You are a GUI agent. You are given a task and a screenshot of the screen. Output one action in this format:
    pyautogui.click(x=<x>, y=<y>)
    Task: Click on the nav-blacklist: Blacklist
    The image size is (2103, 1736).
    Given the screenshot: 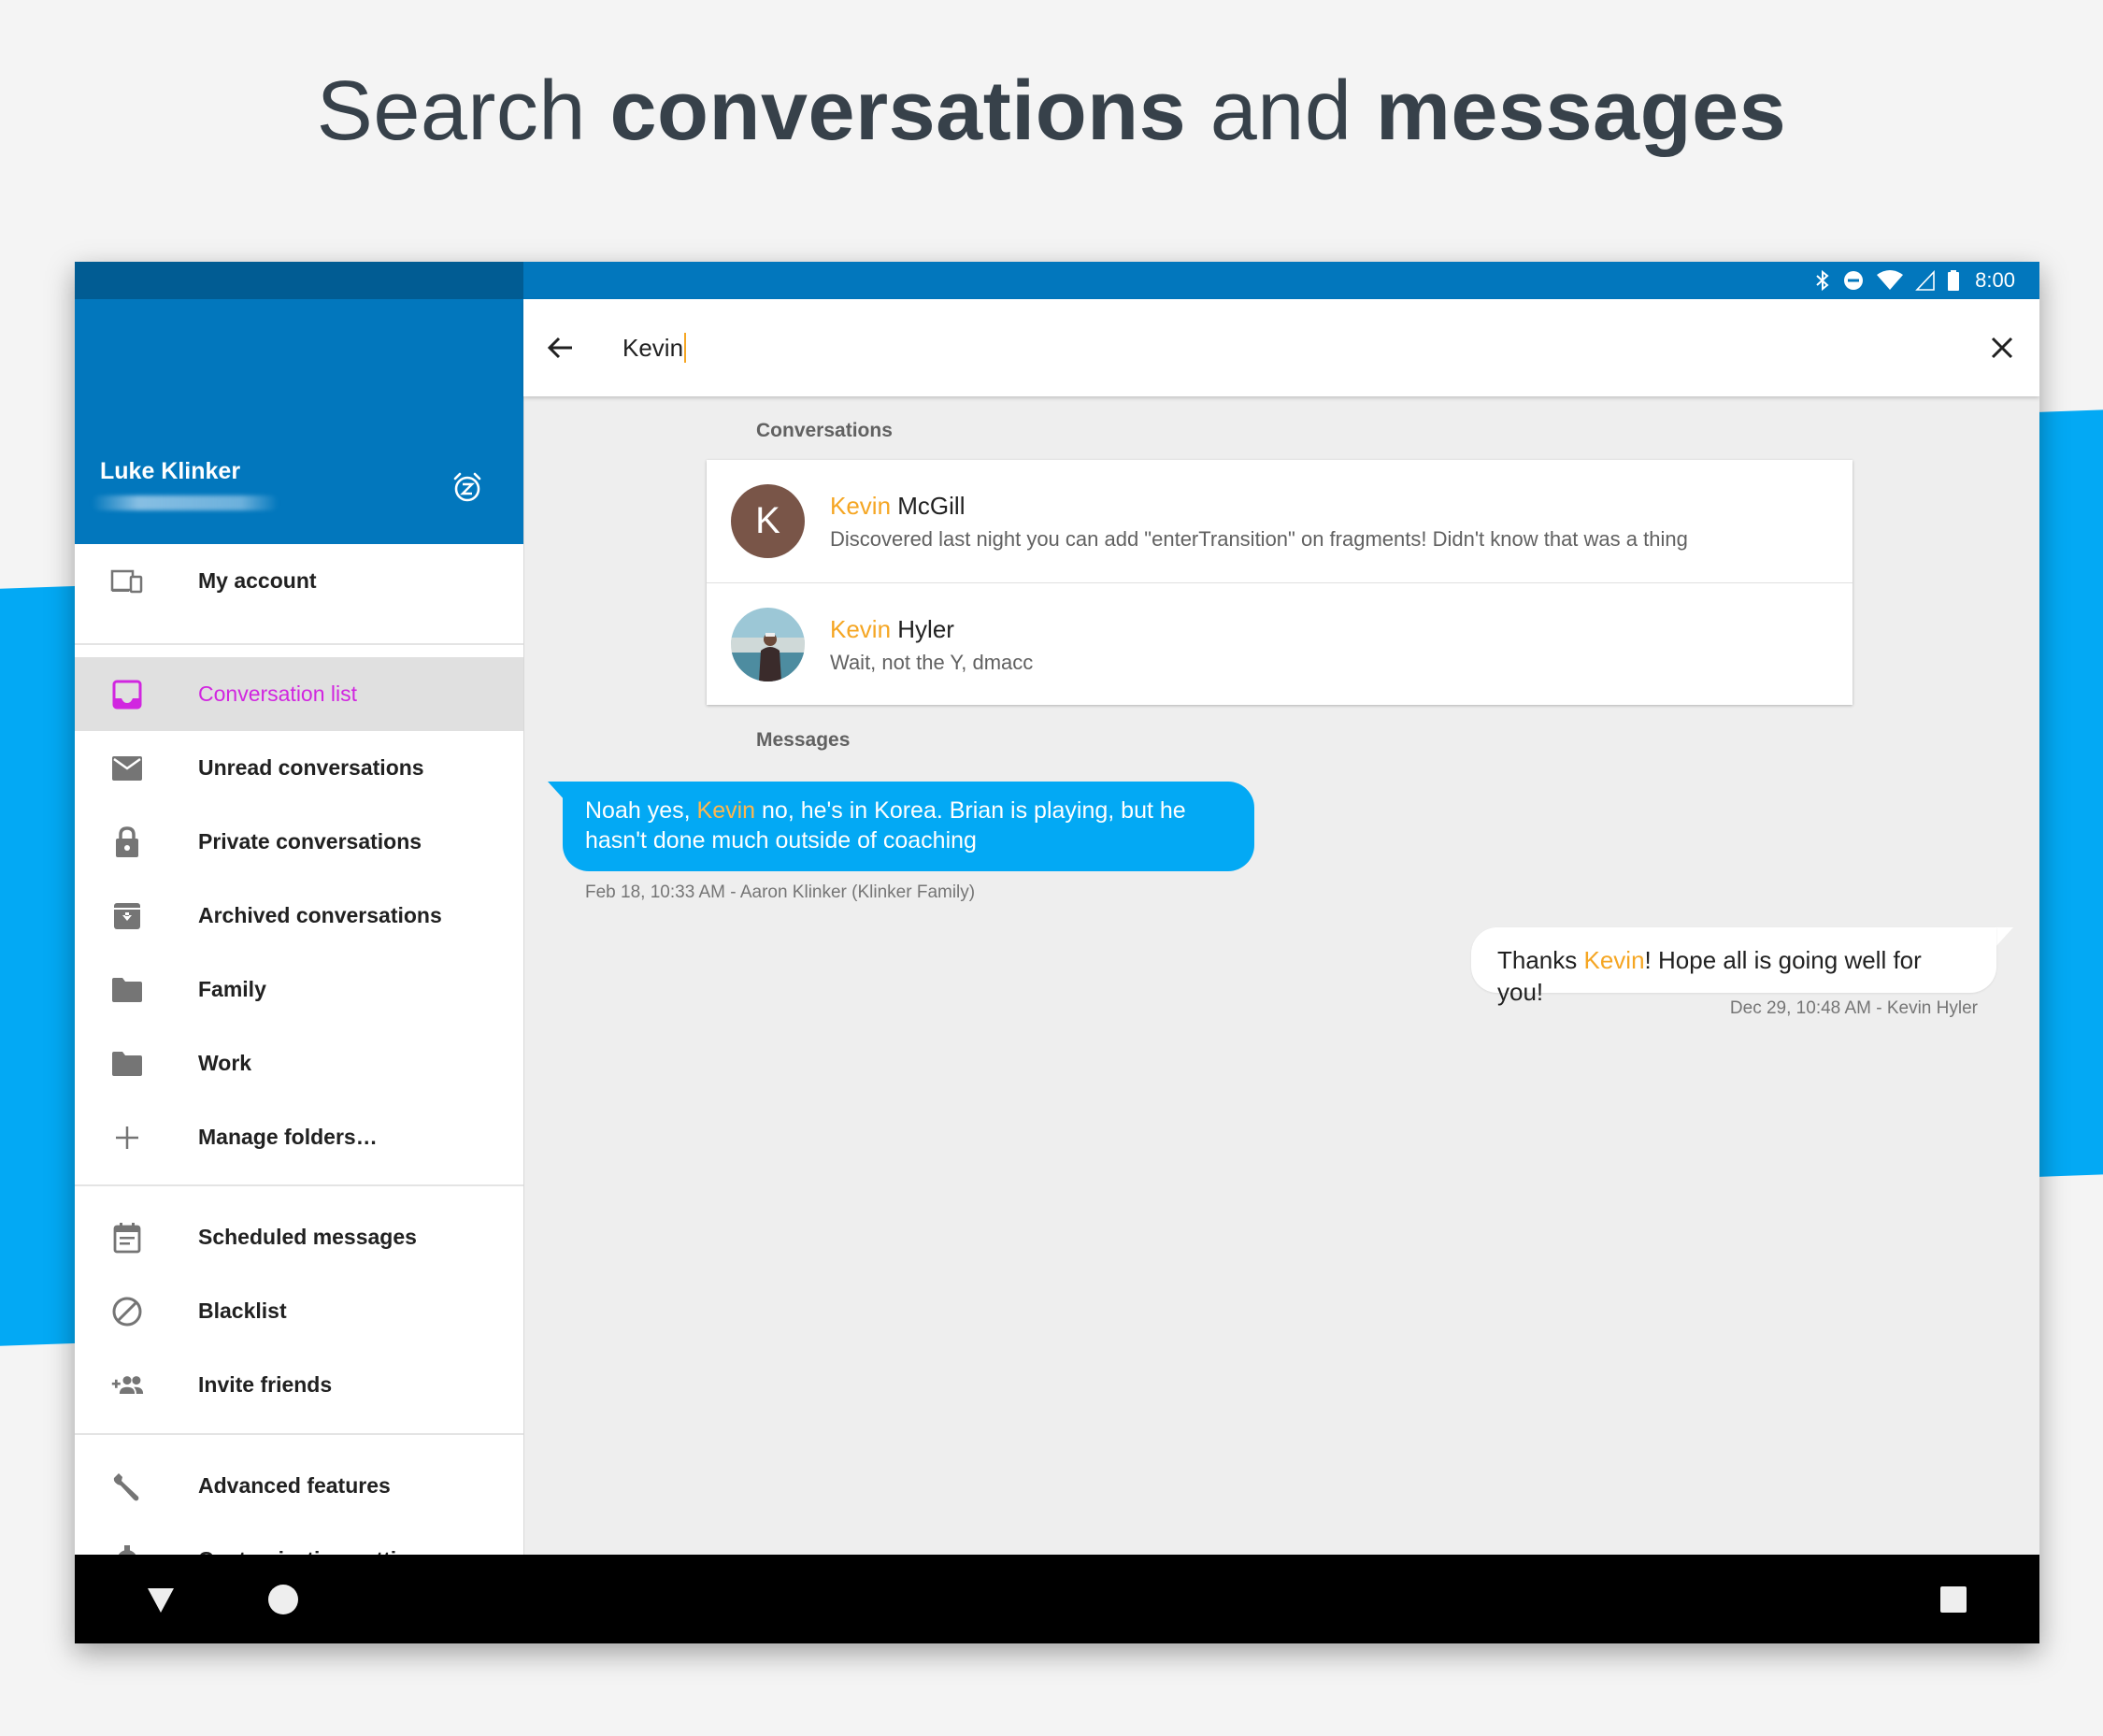 What is the action you would take?
    pyautogui.click(x=299, y=1311)
    